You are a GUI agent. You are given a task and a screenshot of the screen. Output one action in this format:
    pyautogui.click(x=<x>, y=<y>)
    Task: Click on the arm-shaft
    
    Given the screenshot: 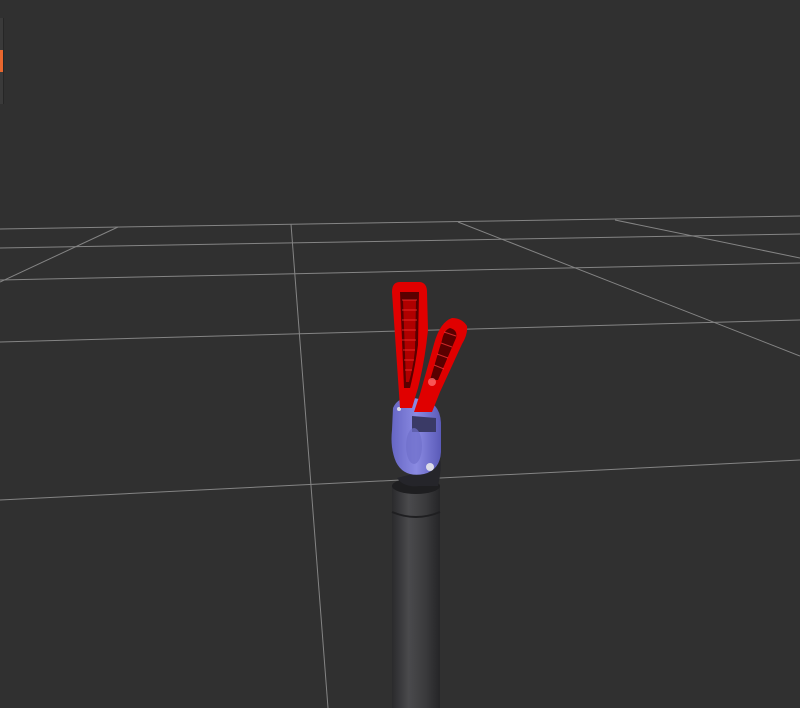 What is the action you would take?
    pyautogui.click(x=416, y=593)
    